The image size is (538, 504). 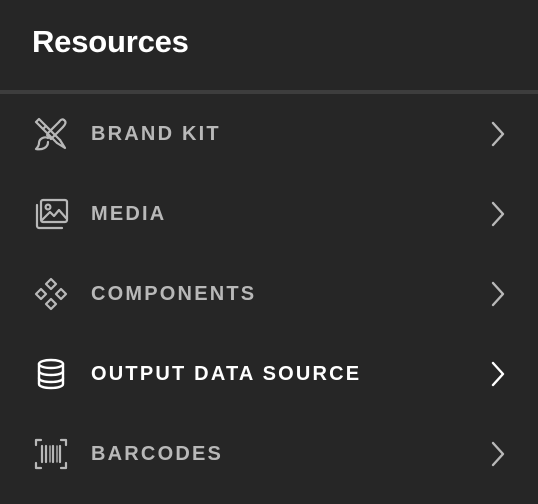 I want to click on menu-item-label: BARCODES, so click(x=157, y=453).